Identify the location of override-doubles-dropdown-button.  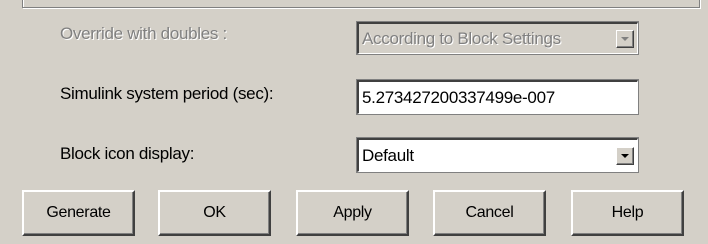
(625, 38).